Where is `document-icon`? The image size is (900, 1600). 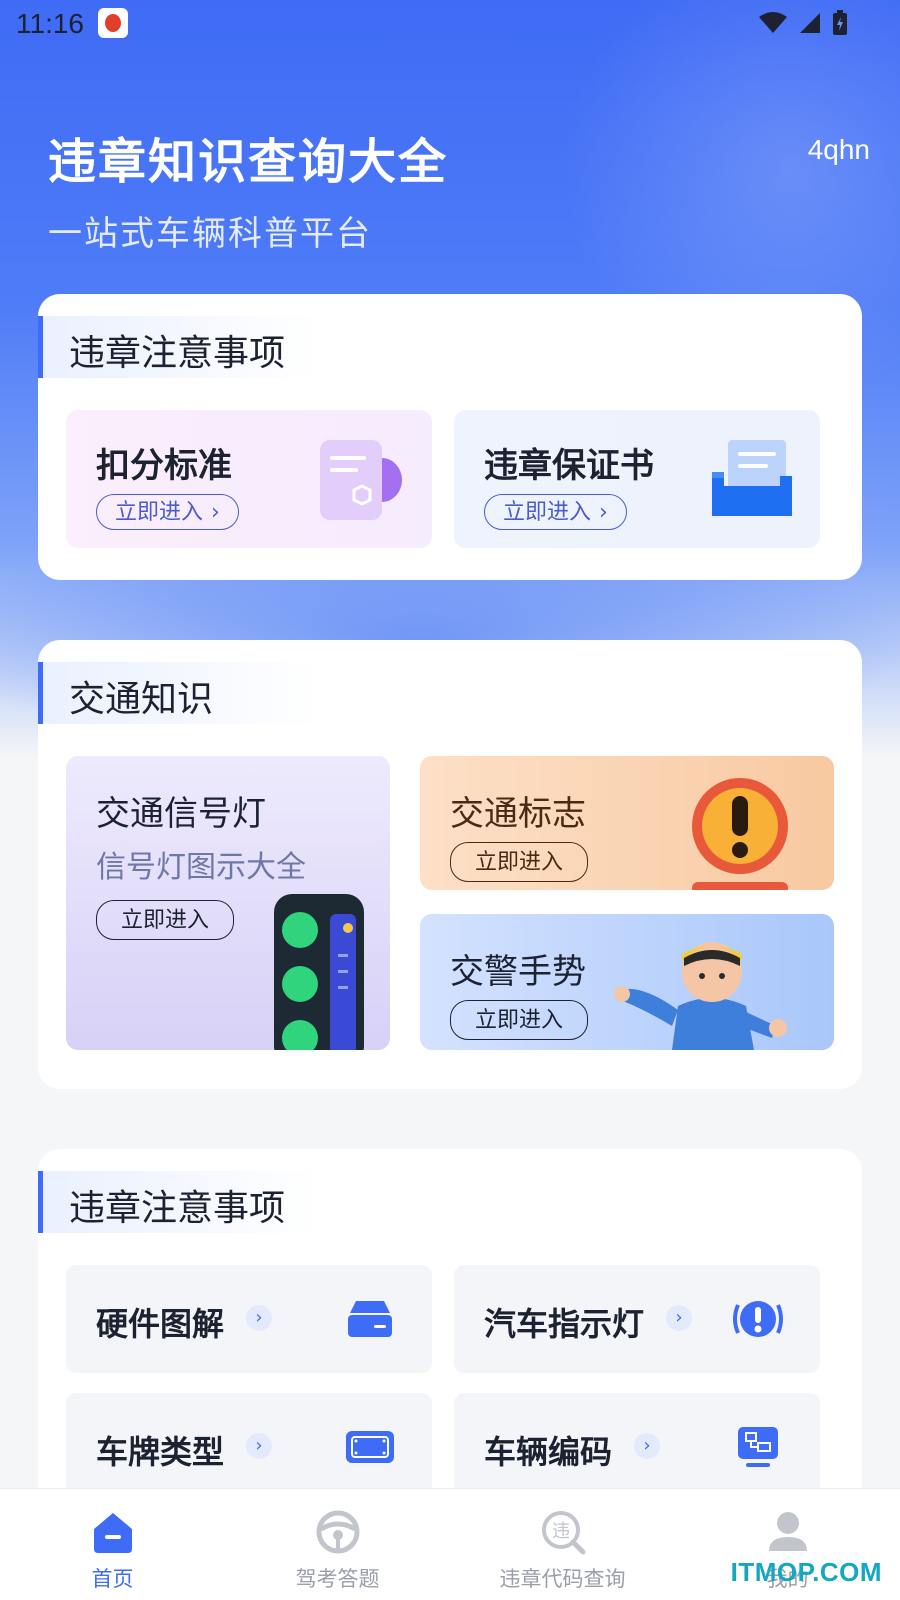 document-icon is located at coordinates (361, 480).